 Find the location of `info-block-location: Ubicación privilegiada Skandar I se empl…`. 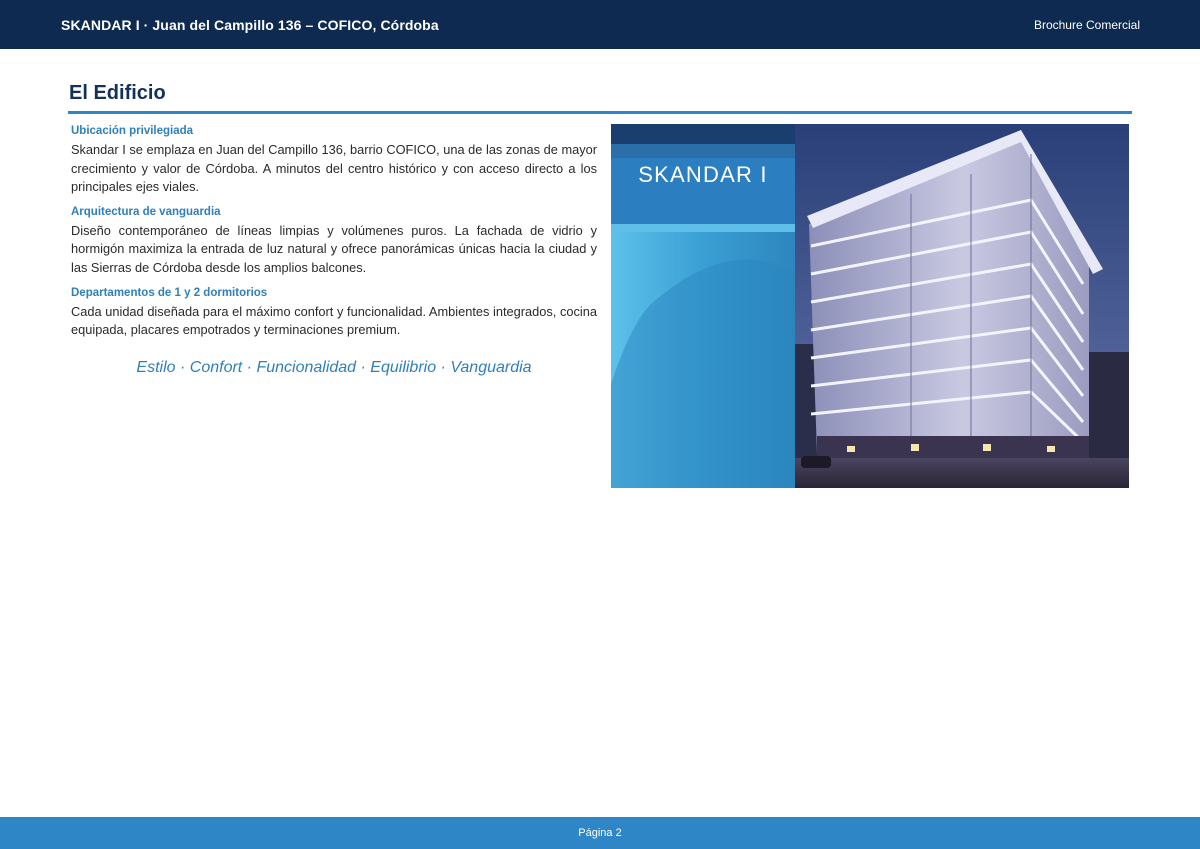

info-block-location: Ubicación privilegiada Skandar I se empl… is located at coordinates (334, 160).